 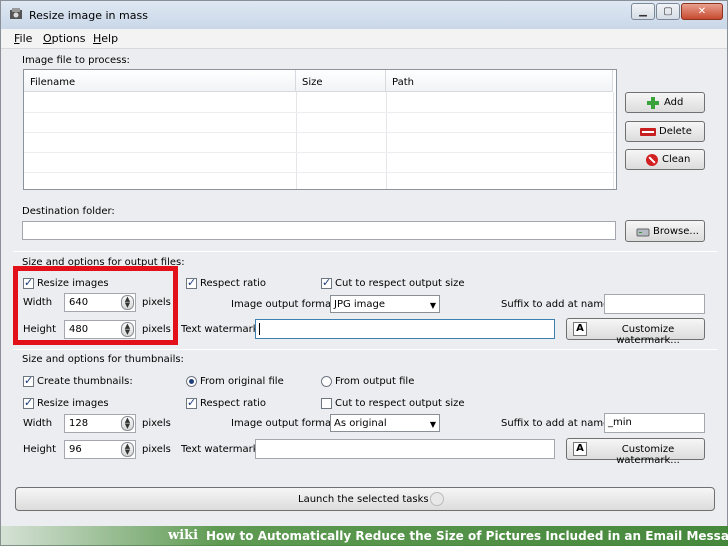 What do you see at coordinates (259, 329) in the screenshot?
I see `text-cursor` at bounding box center [259, 329].